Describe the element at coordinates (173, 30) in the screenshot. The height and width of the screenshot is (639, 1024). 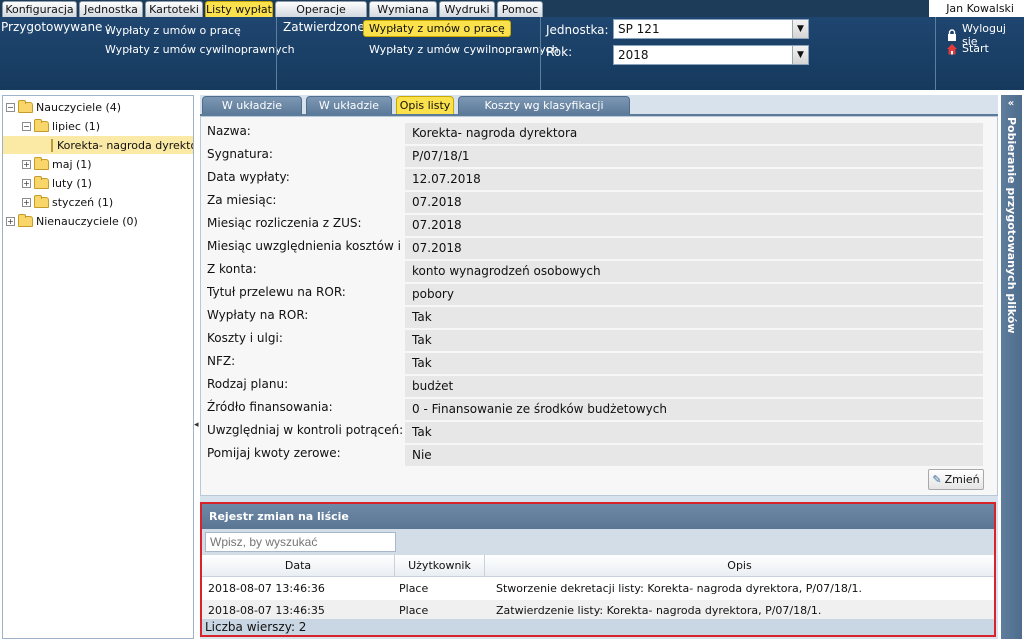
I see `prepared-link-umowy-o-prace: Wypłaty z umów o pracę` at that location.